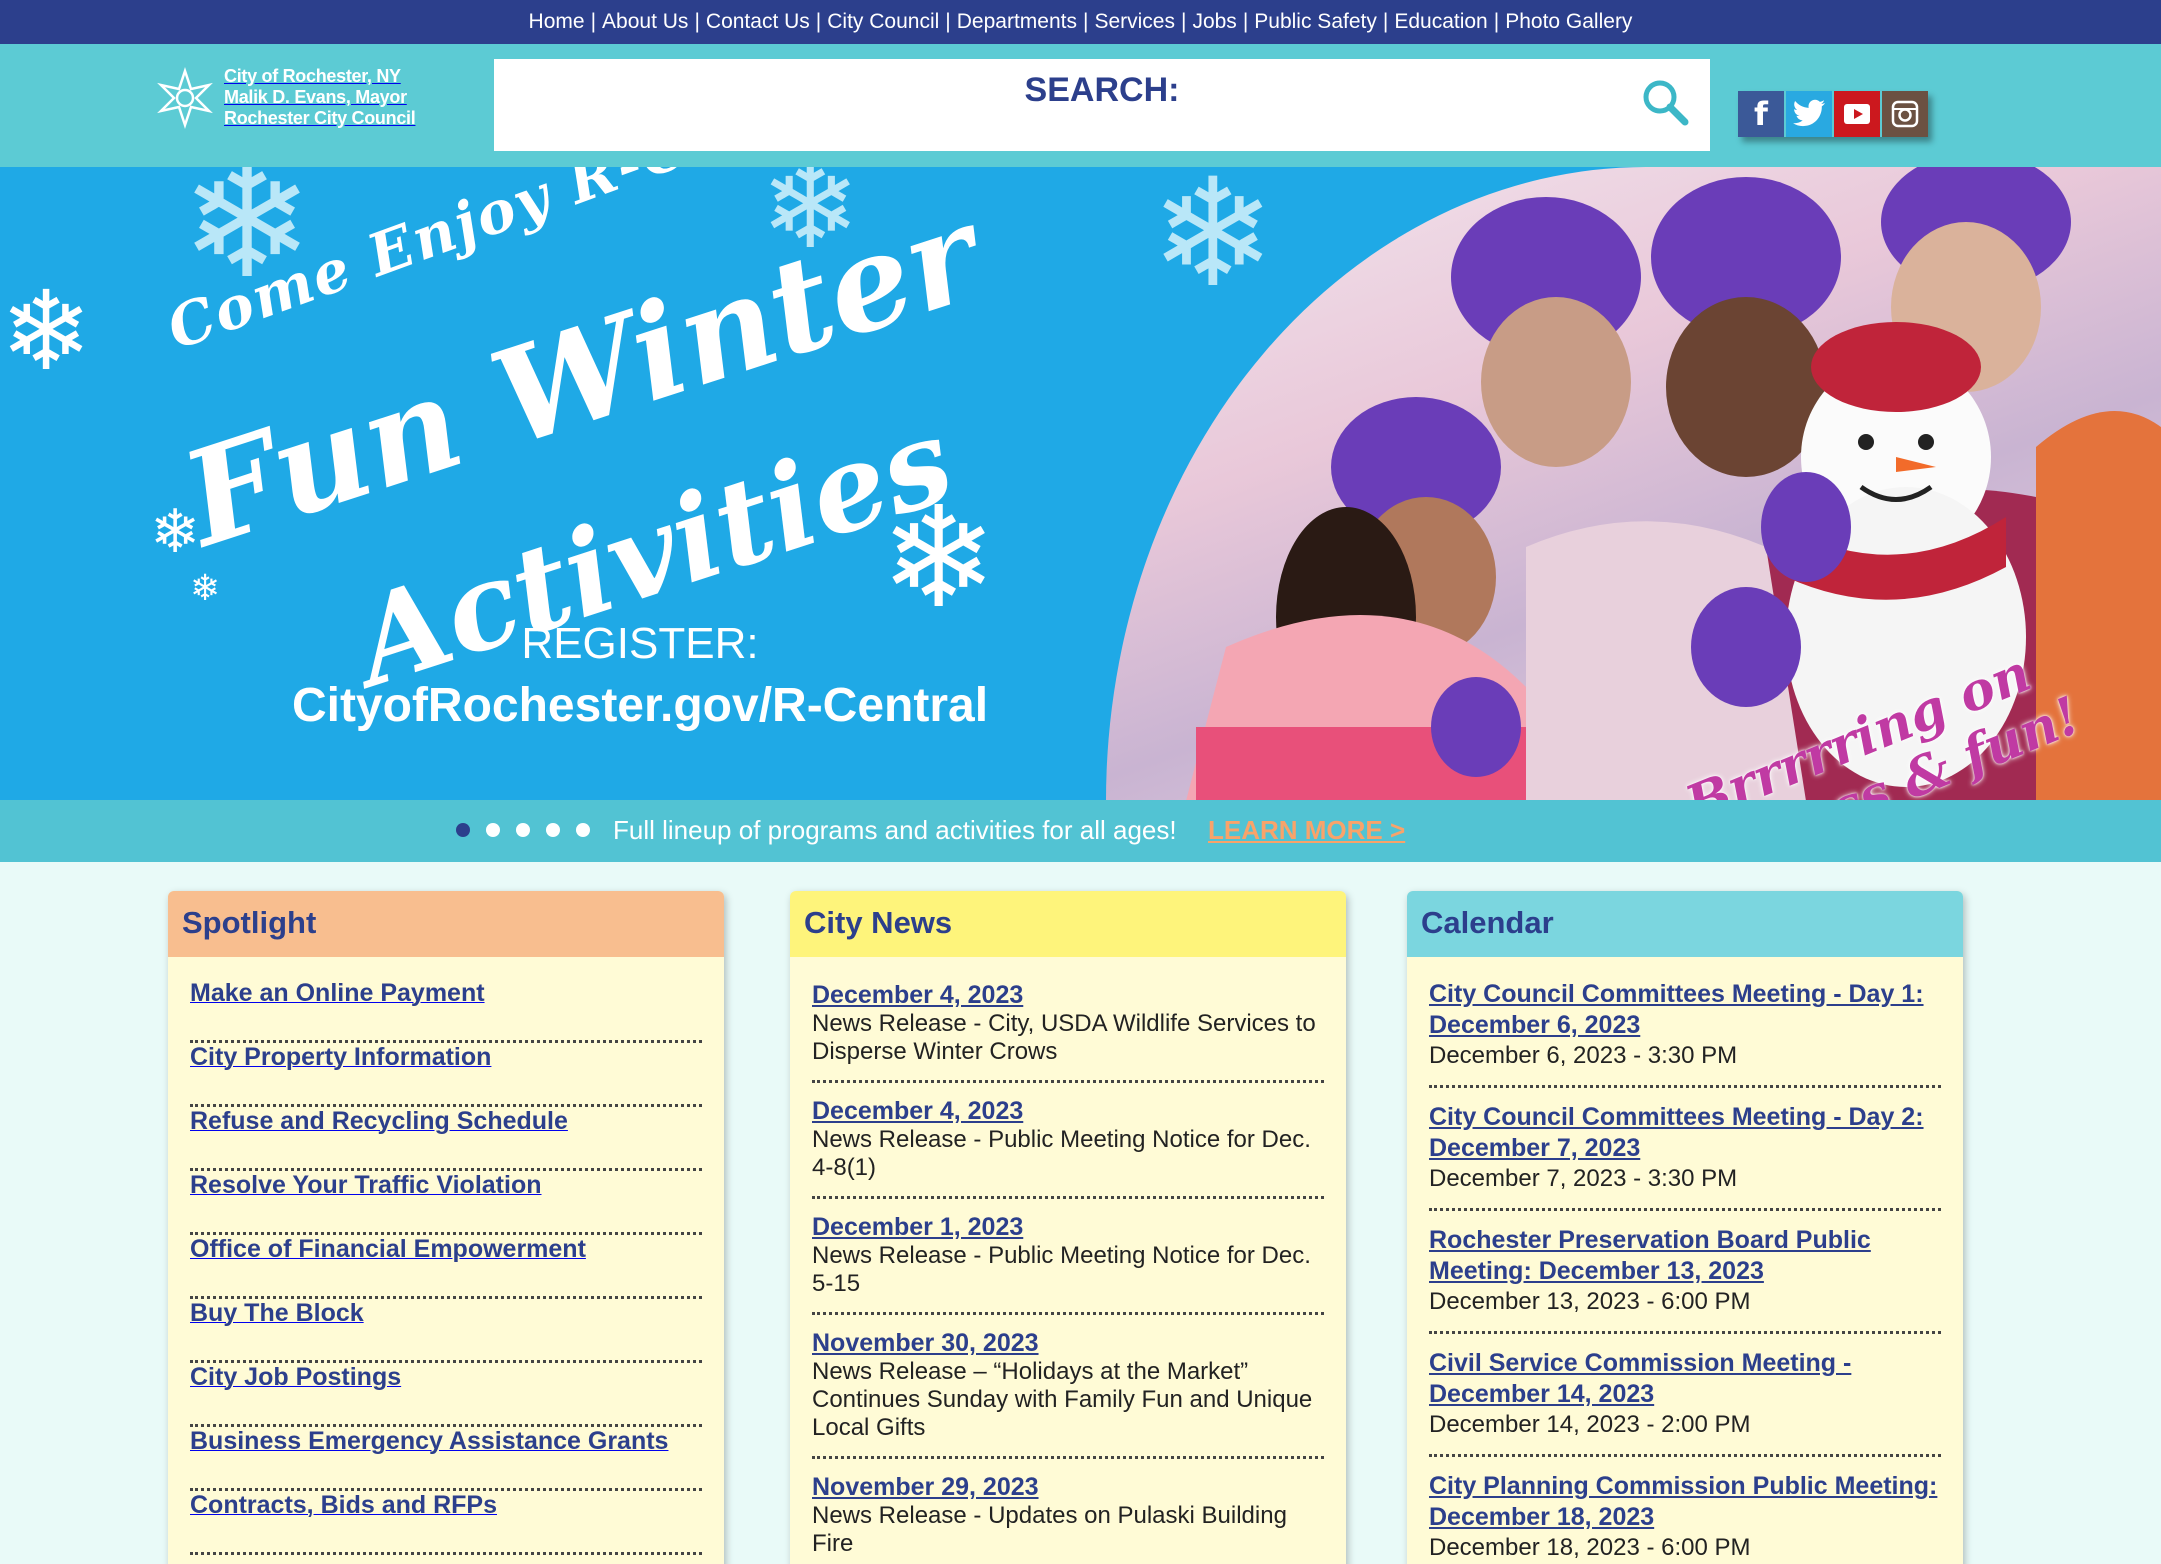  Describe the element at coordinates (1315, 22) in the screenshot. I see `nav-public-safety: Public Safety` at that location.